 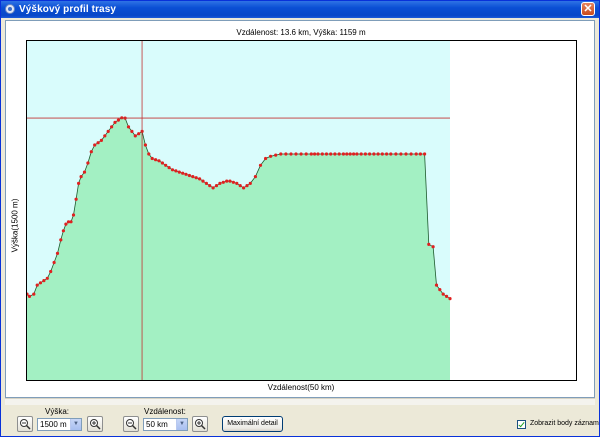 I want to click on height-select-value: 1500 m, so click(x=53, y=424).